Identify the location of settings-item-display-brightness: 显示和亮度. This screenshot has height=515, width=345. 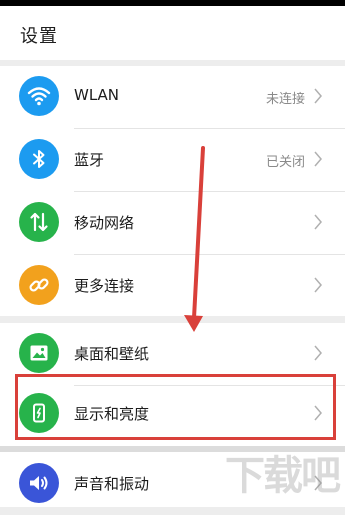
(172, 414).